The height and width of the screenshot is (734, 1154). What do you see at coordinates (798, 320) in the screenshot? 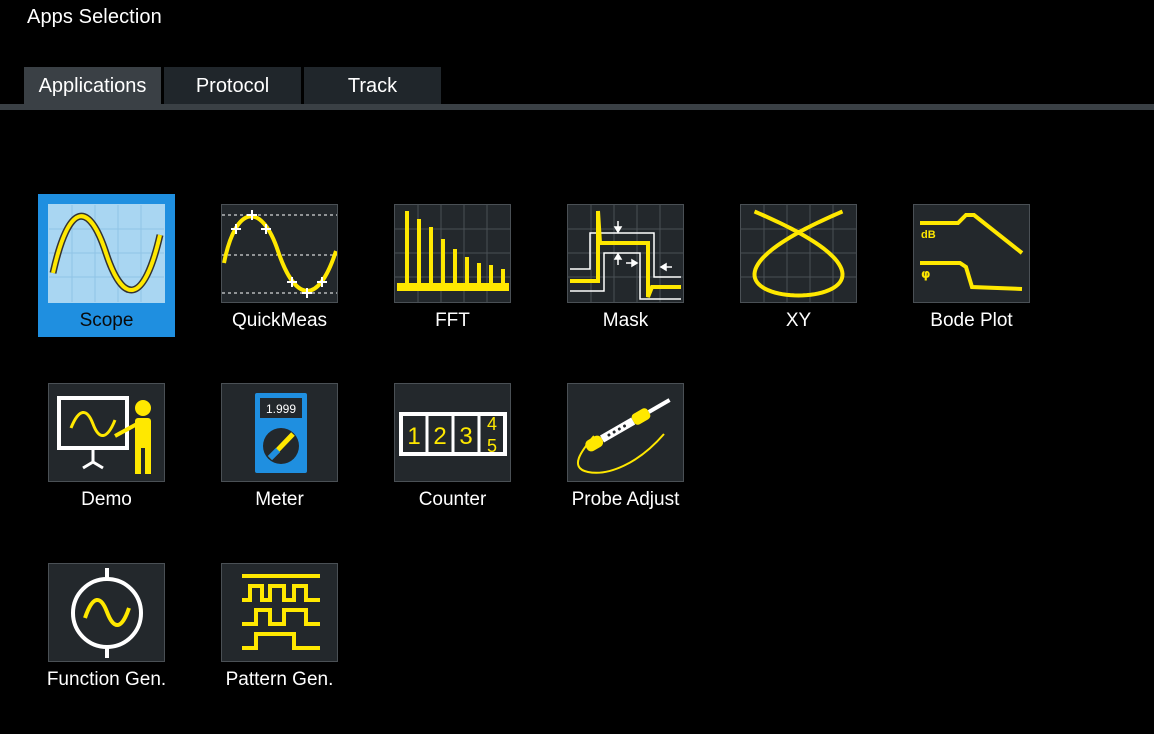
I see `app-label-xy: XY` at bounding box center [798, 320].